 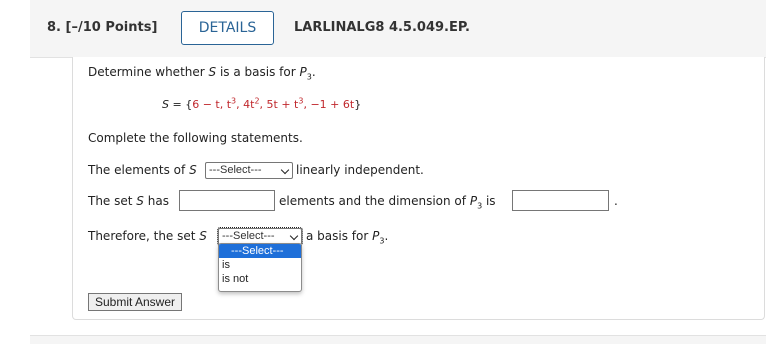 What do you see at coordinates (227, 28) in the screenshot?
I see `details-button: DETAILS` at bounding box center [227, 28].